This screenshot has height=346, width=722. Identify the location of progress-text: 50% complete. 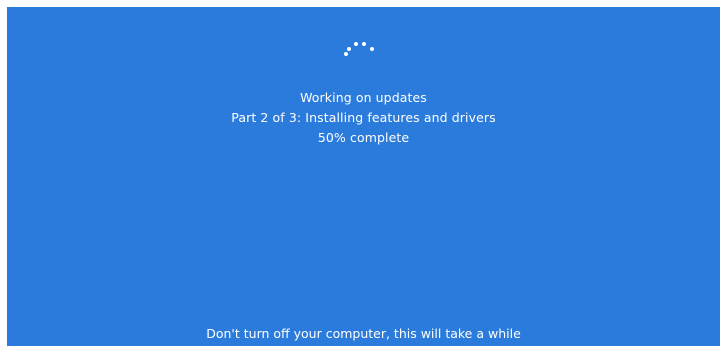
(363, 137).